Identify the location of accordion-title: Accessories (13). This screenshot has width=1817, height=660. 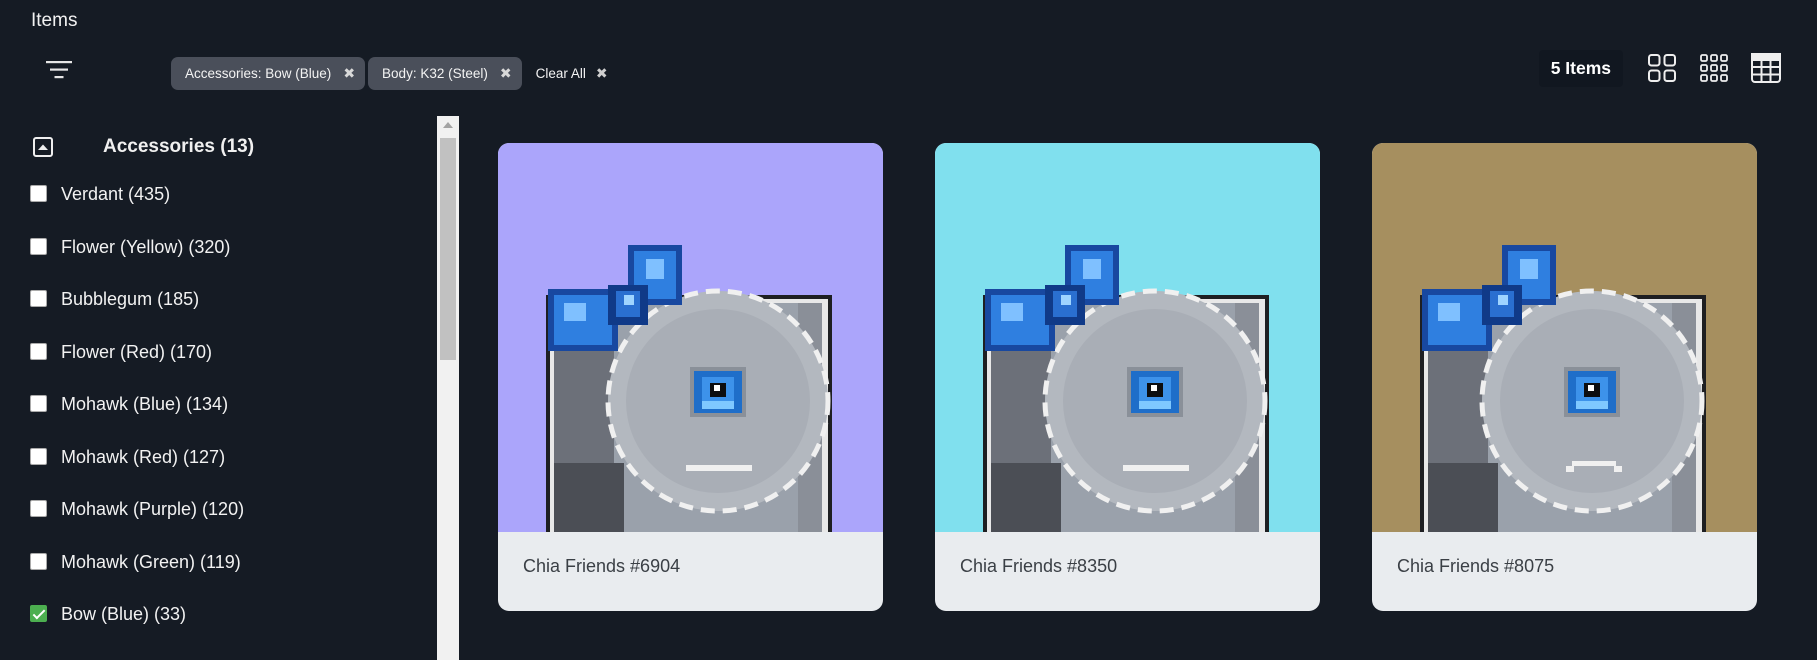
(179, 146).